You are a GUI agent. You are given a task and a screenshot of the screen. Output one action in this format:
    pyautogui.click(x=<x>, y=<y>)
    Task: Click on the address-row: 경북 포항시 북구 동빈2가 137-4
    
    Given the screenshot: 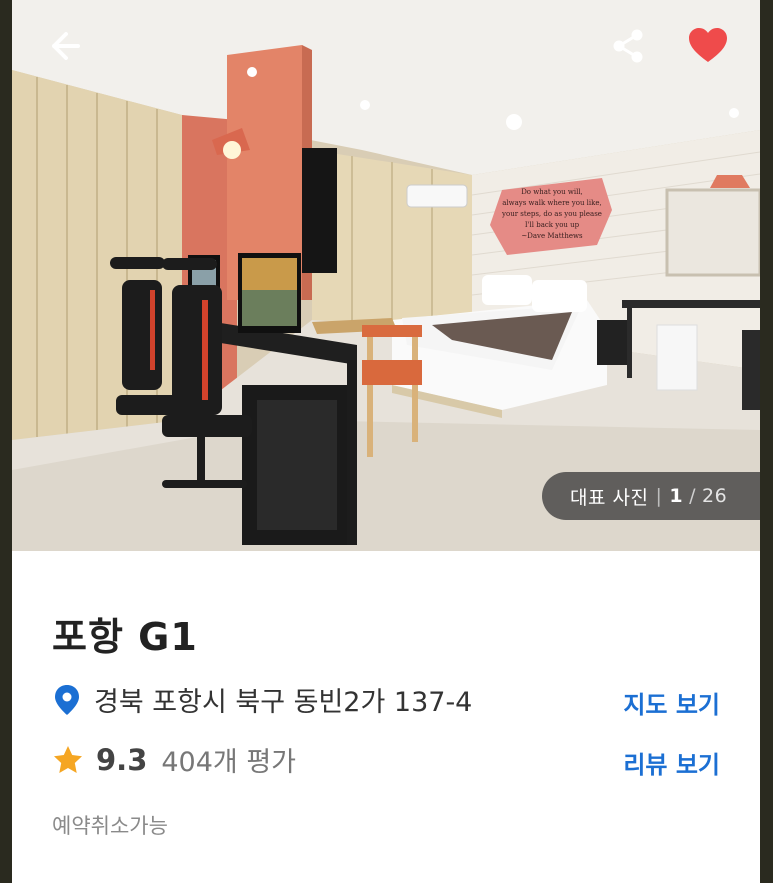 What is the action you would take?
    pyautogui.click(x=262, y=699)
    